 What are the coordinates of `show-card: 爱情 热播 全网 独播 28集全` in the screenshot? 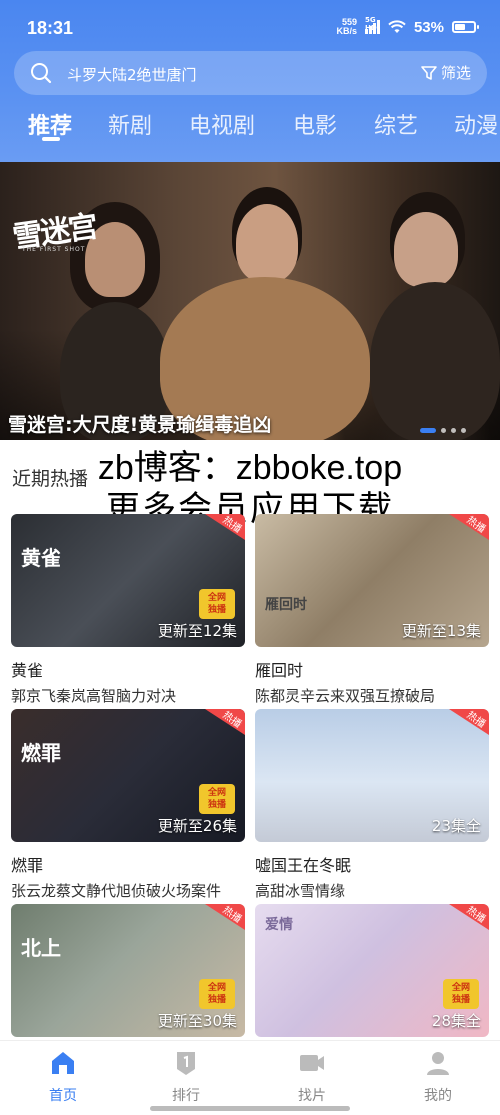 It's located at (372, 970).